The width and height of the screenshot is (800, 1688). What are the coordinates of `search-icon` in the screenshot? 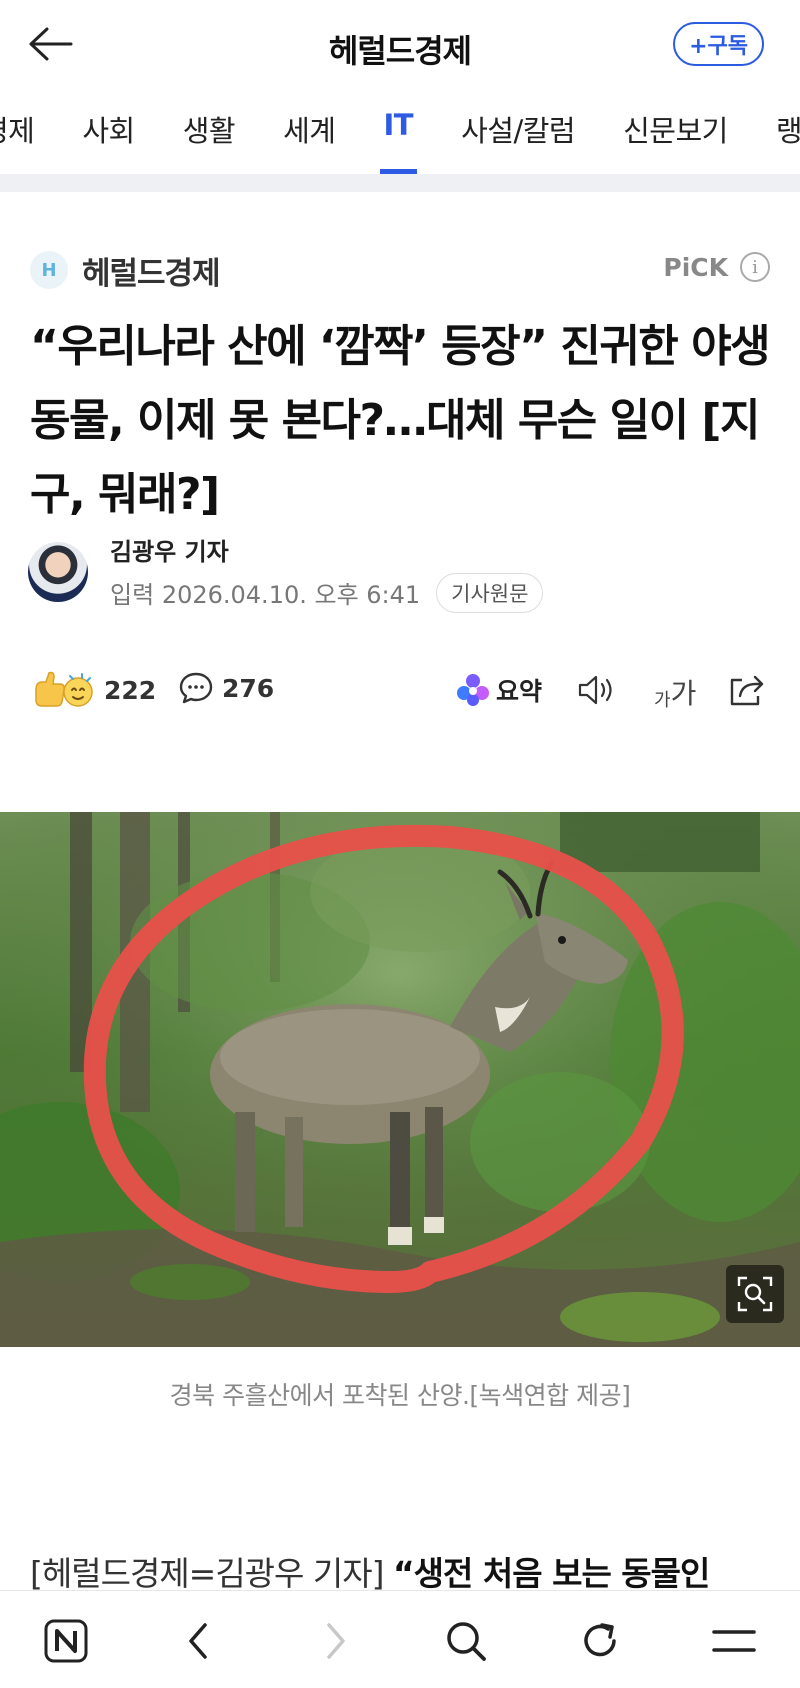 It's located at (466, 1641).